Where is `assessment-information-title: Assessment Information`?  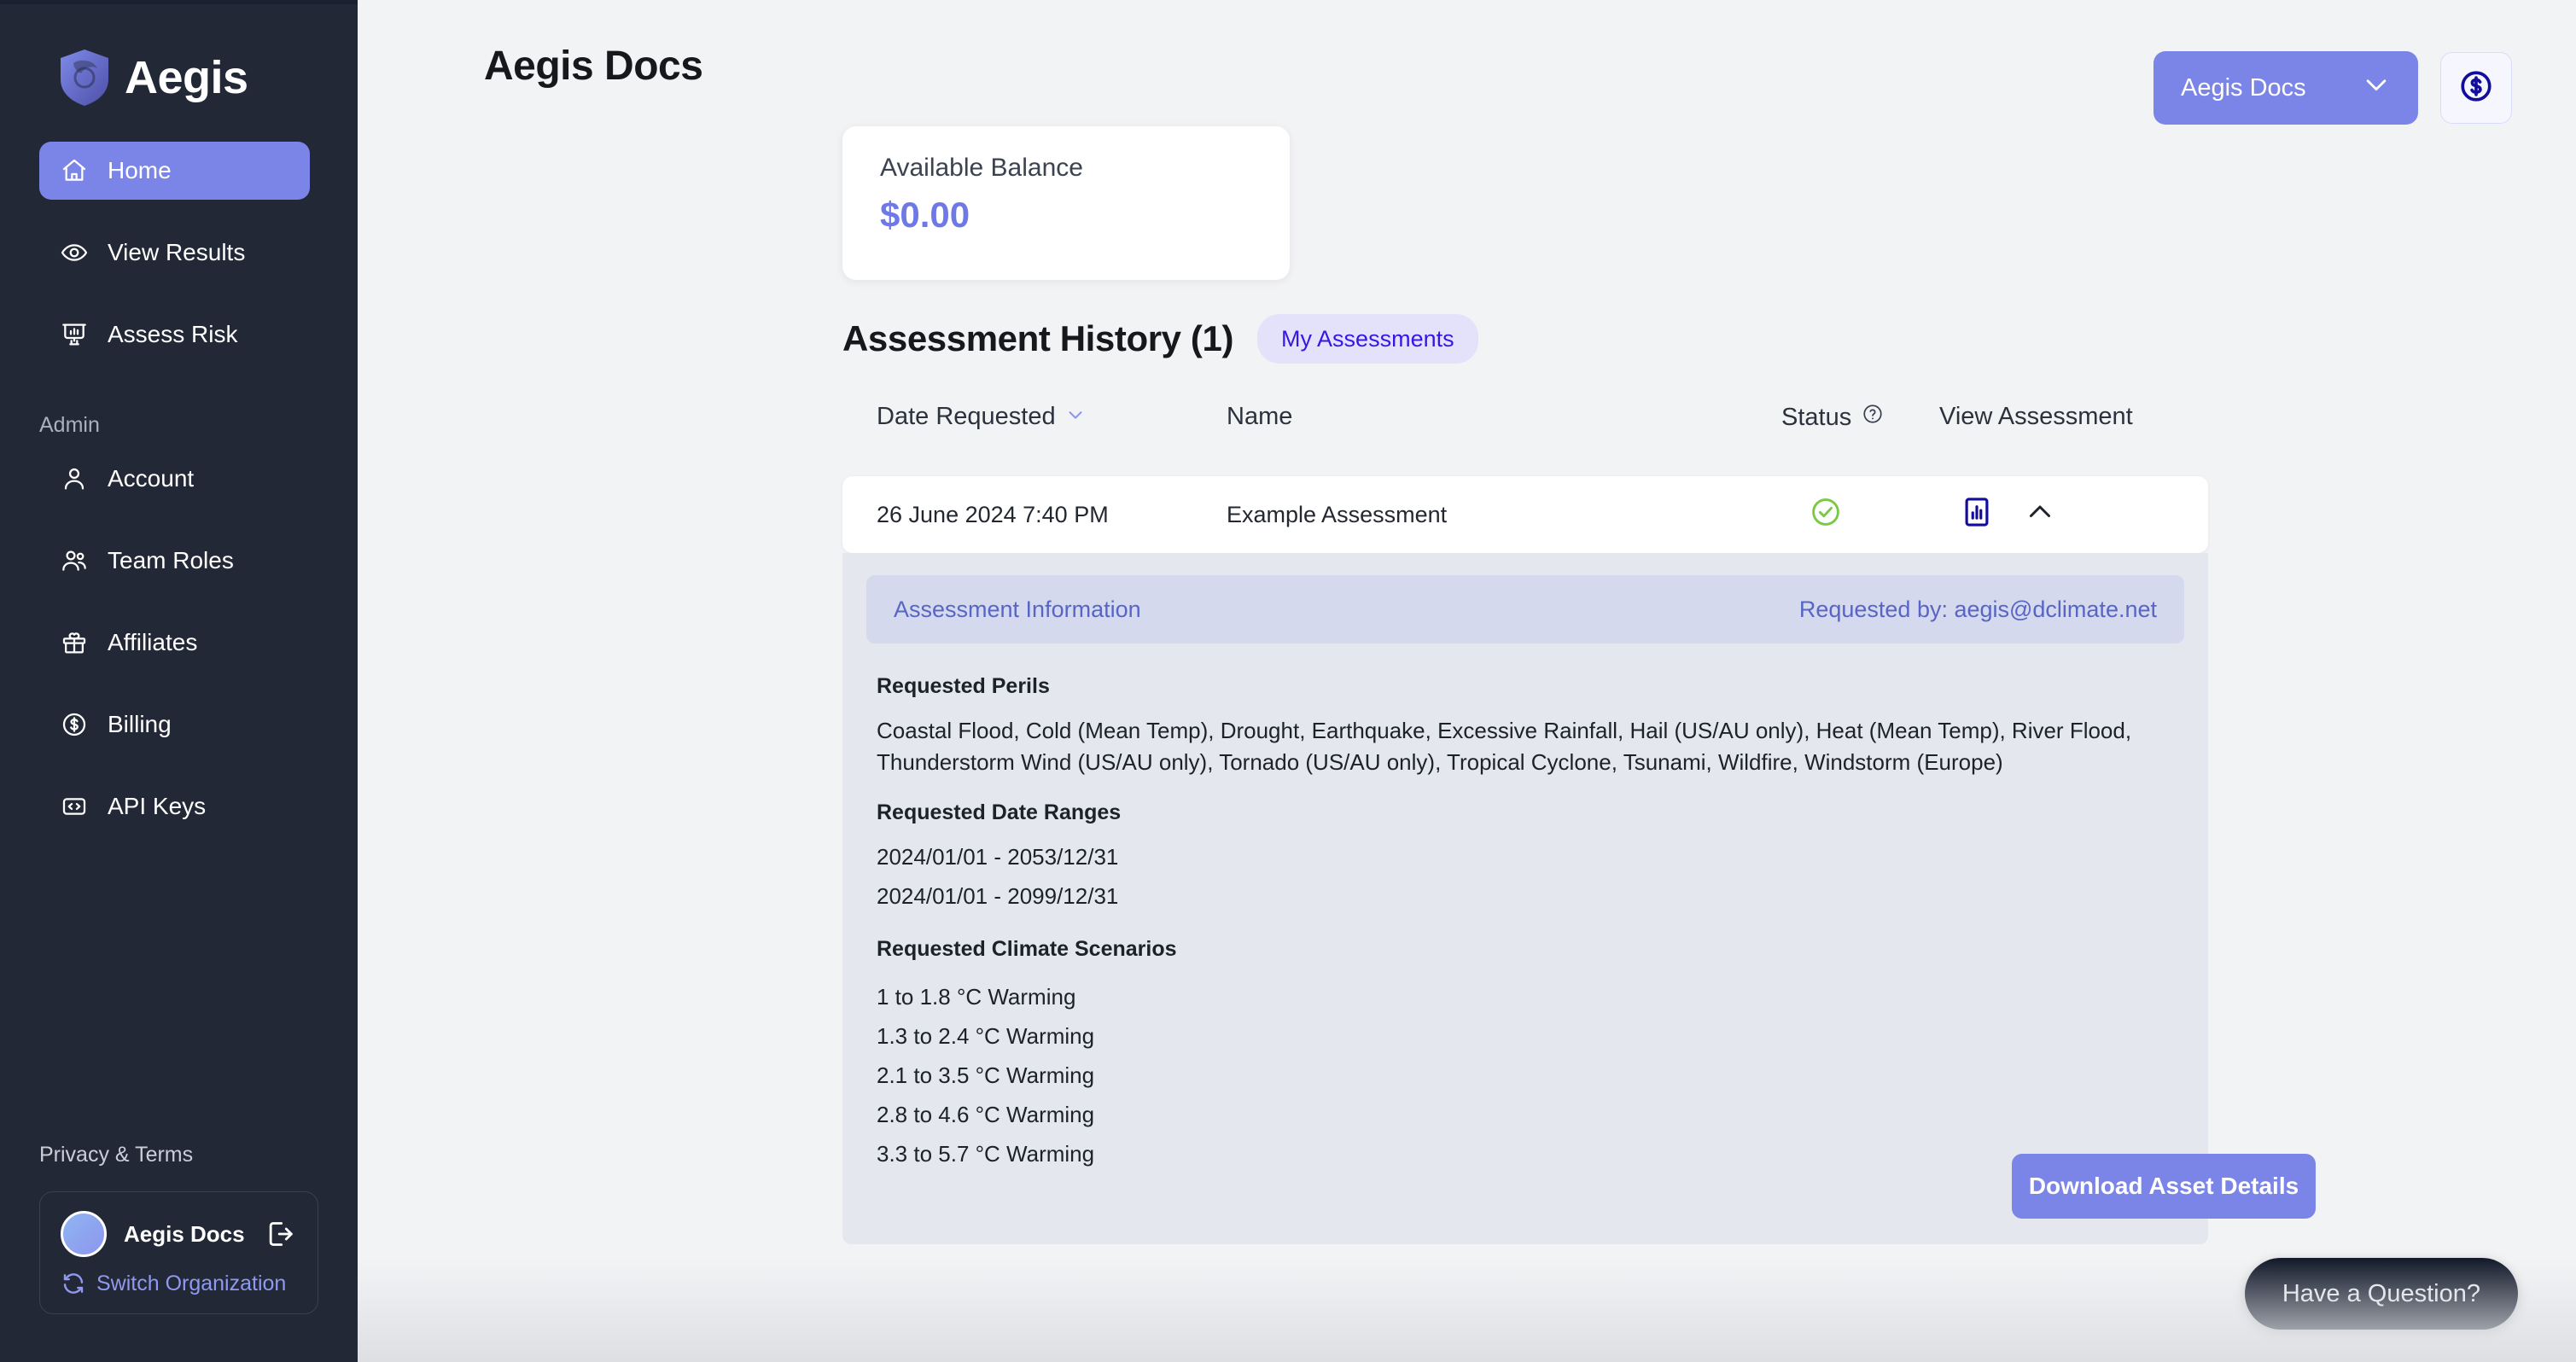 assessment-information-title: Assessment Information is located at coordinates (1017, 609).